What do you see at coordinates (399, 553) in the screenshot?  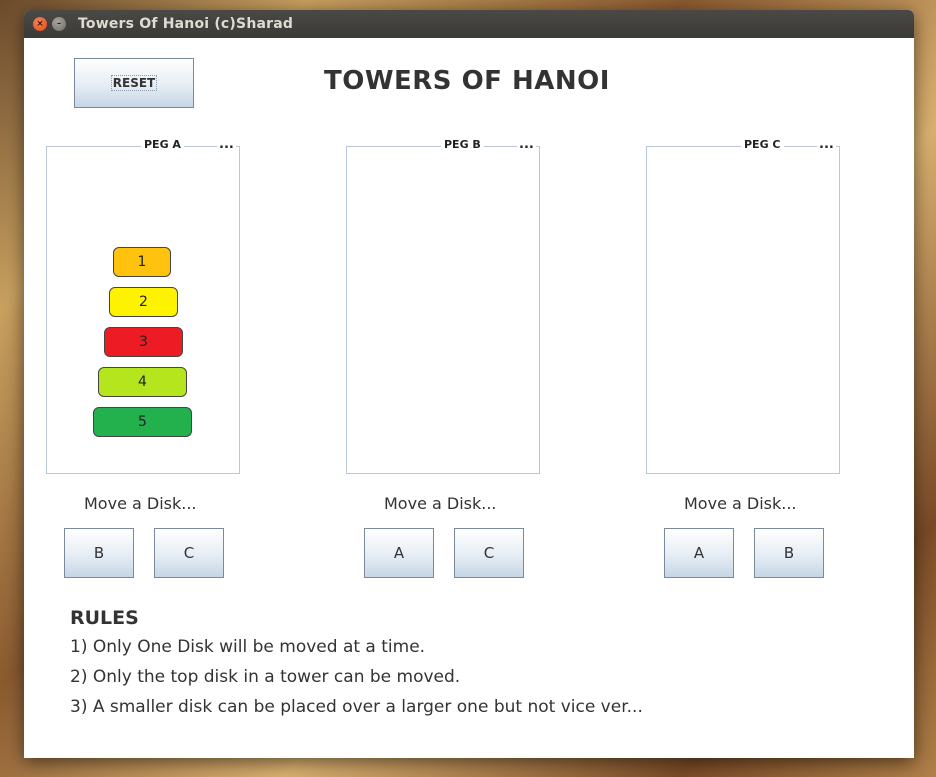 I see `peg-b-move-to-a-button: A` at bounding box center [399, 553].